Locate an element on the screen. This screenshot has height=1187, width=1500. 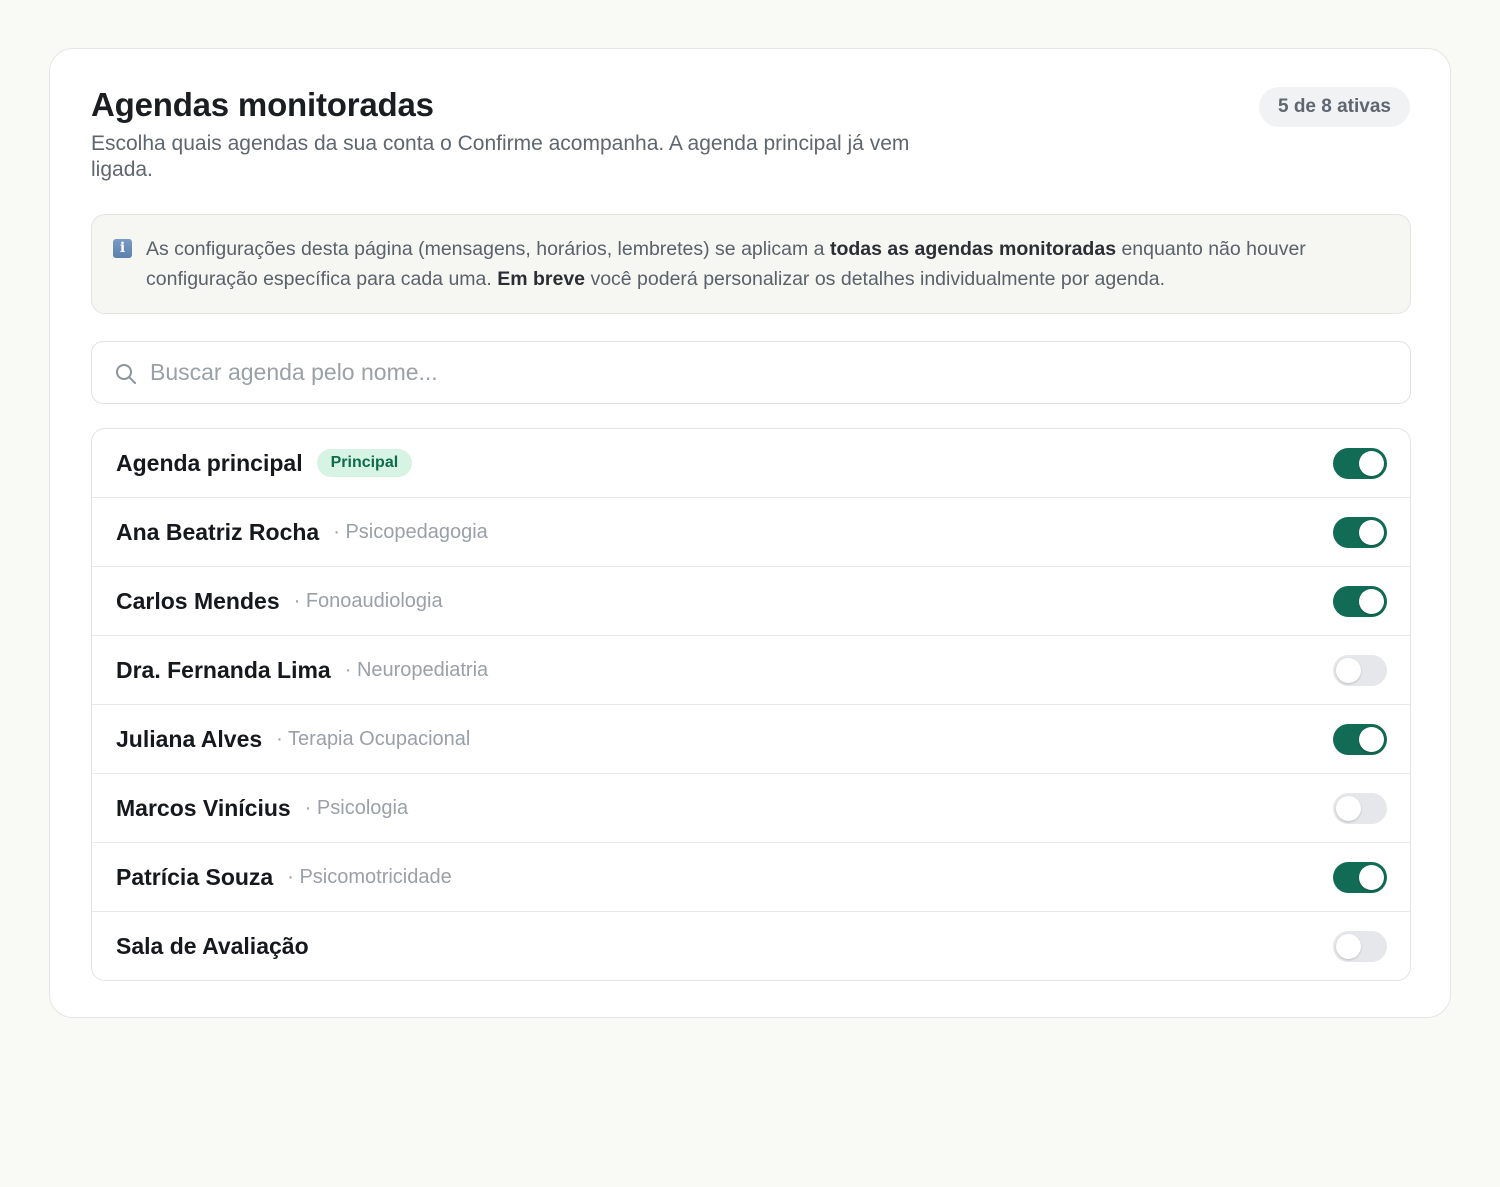
info-bold-coming-soon: Em breve is located at coordinates (541, 279).